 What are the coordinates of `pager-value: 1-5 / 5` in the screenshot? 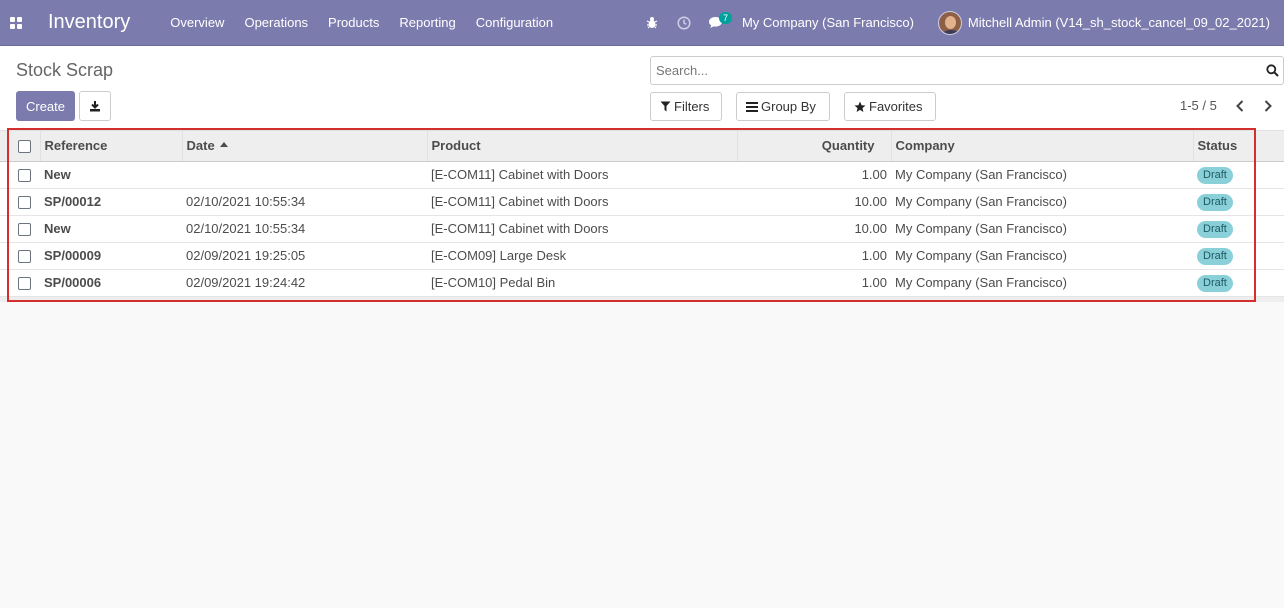 It's located at (1198, 105).